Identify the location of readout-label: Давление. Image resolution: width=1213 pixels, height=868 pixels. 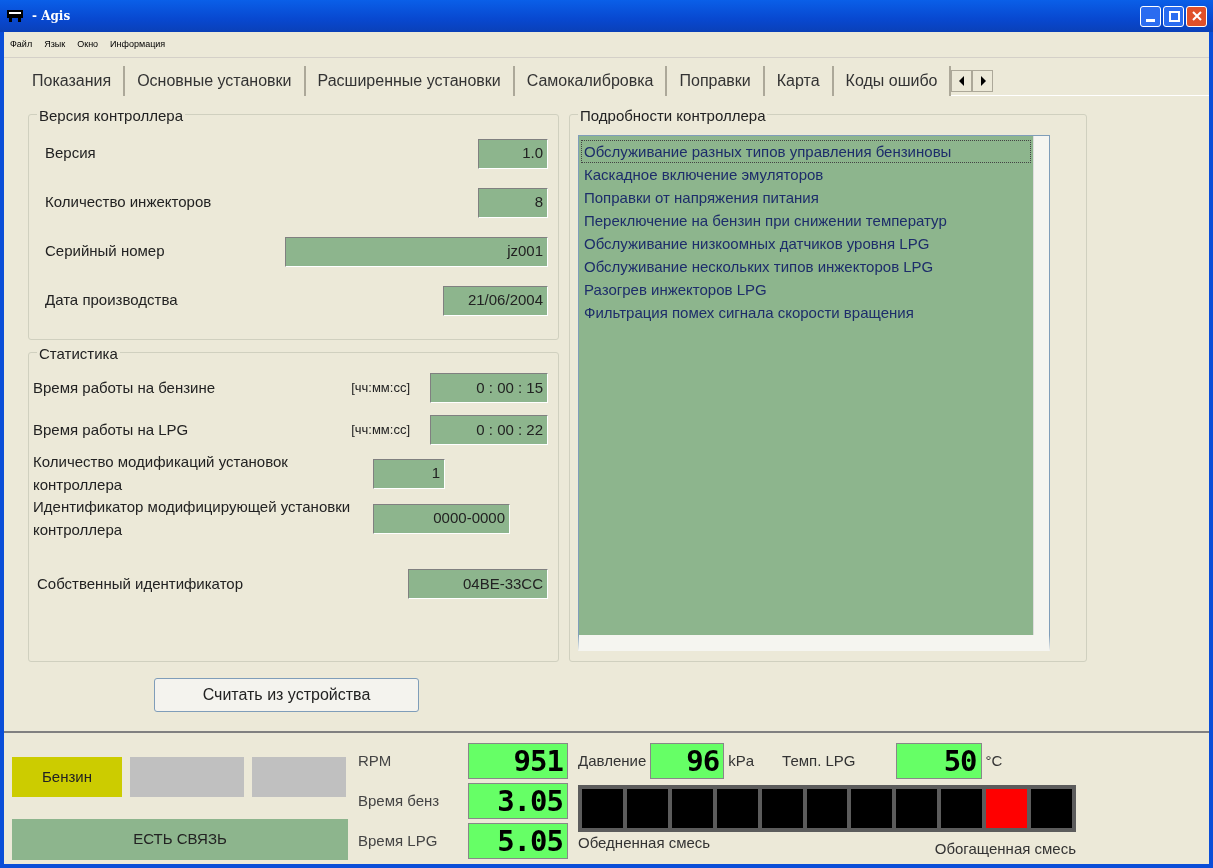
(612, 760).